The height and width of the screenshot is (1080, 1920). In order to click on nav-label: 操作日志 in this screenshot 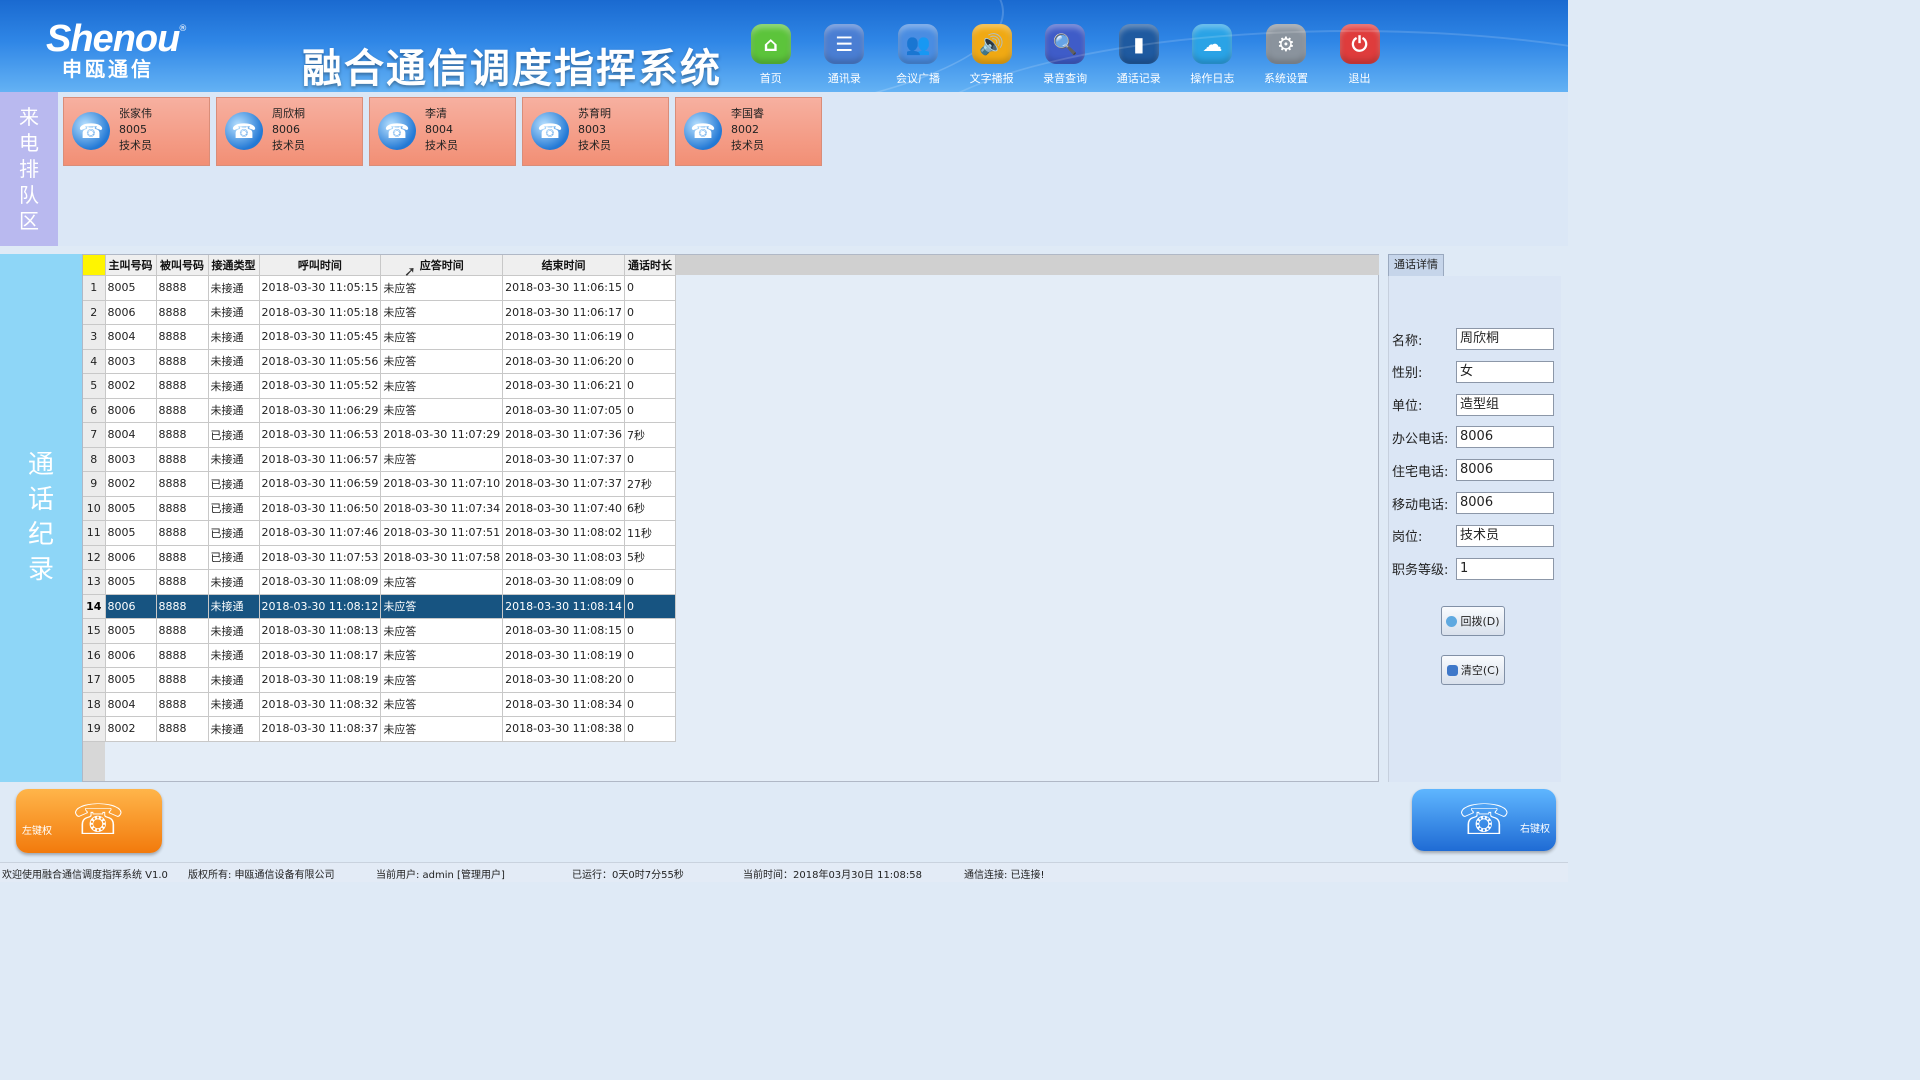, I will do `click(1212, 78)`.